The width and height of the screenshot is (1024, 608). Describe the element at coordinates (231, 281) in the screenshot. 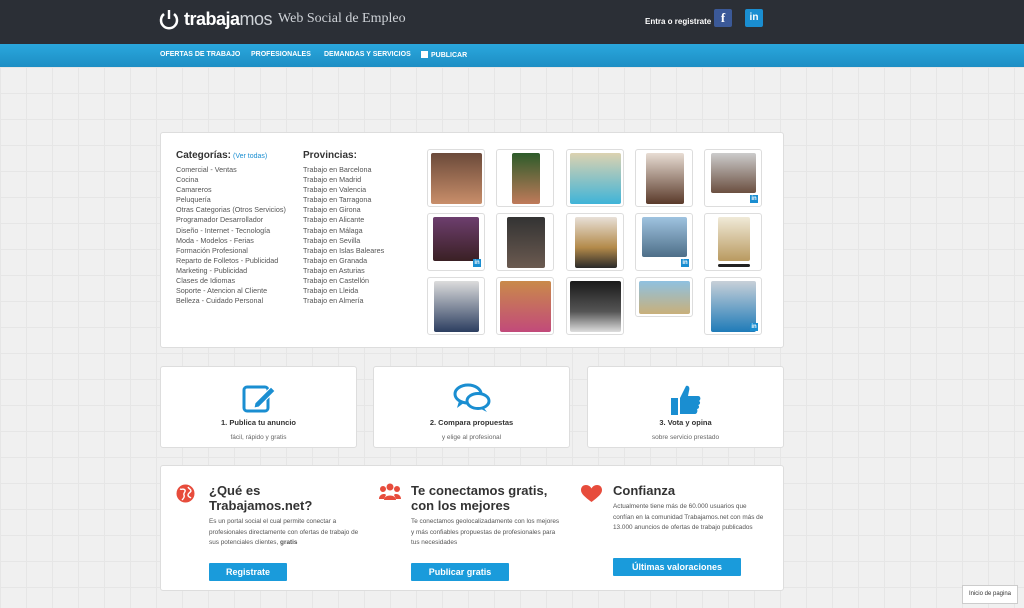

I see `list-item: Clases de Idiomas` at that location.